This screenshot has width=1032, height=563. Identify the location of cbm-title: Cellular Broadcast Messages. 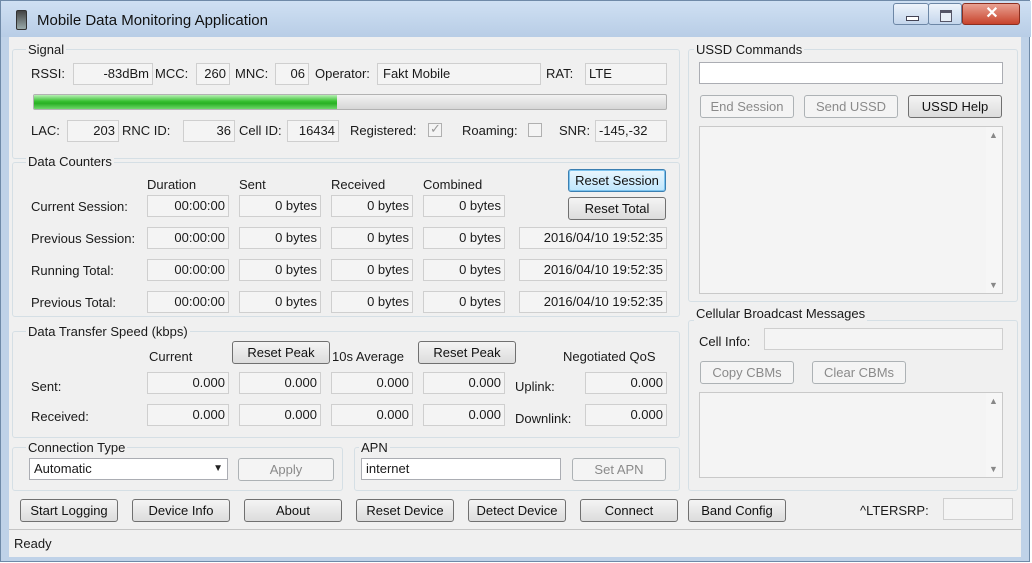
(781, 313).